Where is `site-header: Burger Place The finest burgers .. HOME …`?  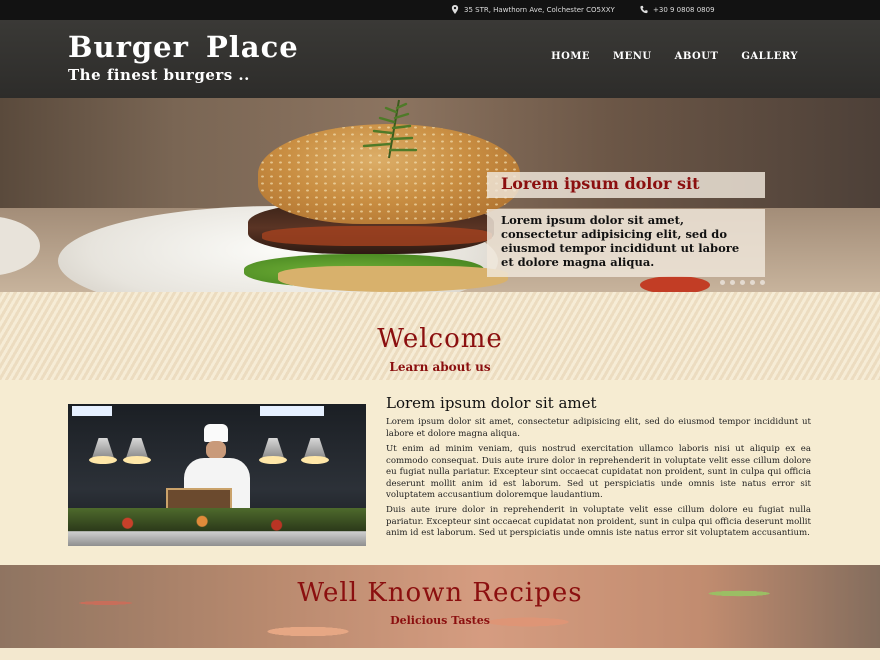 site-header: Burger Place The finest burgers .. HOME … is located at coordinates (440, 59).